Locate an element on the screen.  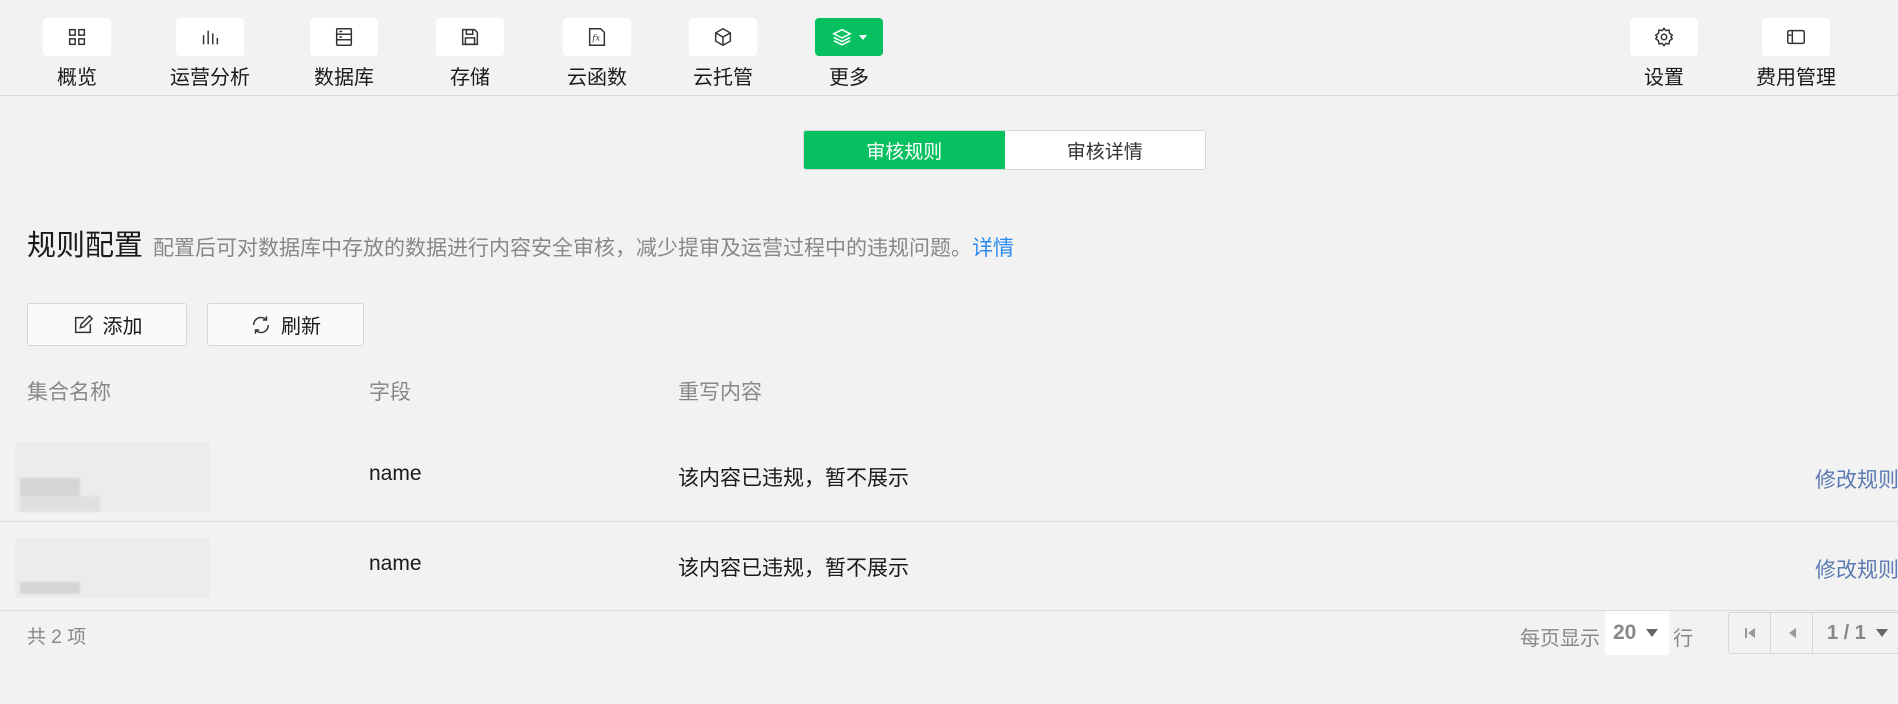
add-button-label: 添加 is located at coordinates (122, 327).